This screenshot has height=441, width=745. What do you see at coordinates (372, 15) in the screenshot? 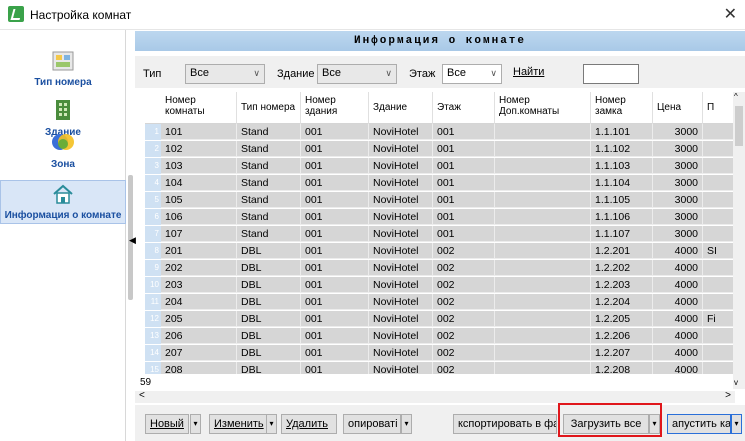
I see `title-bar: Настройка комнат ✕` at bounding box center [372, 15].